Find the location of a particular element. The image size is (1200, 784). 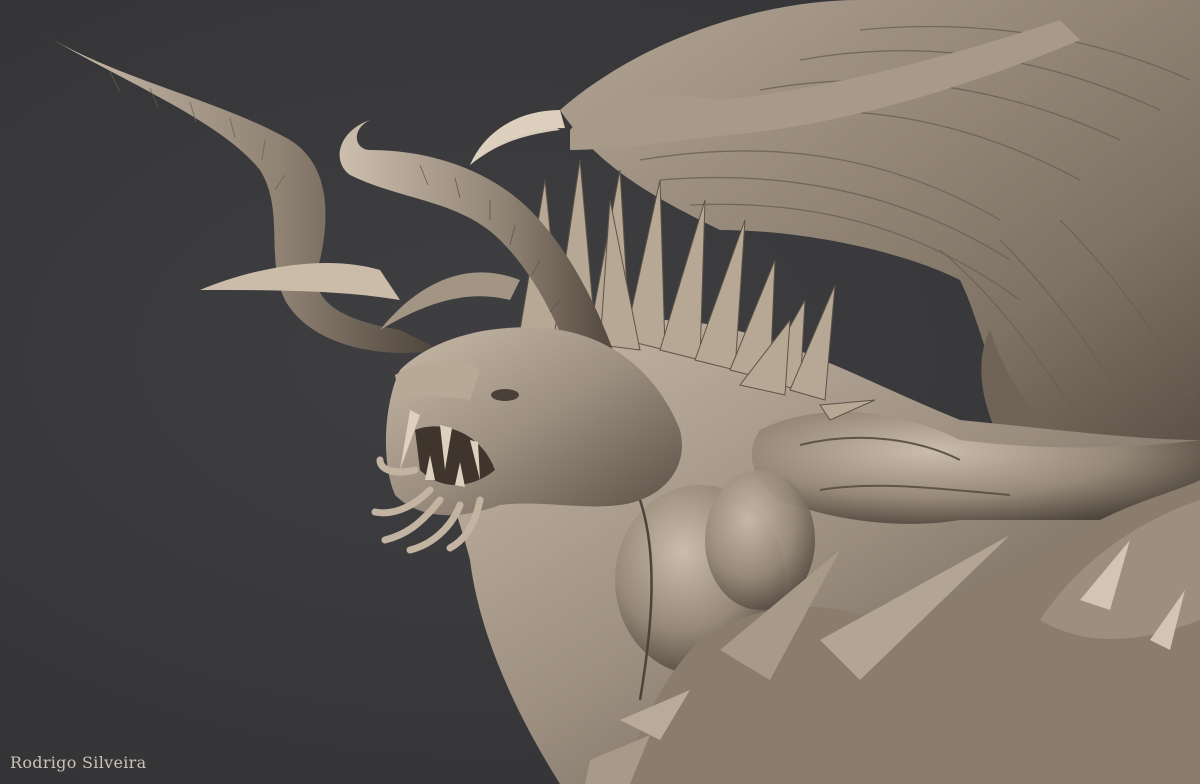

horn-left is located at coordinates (242, 194).